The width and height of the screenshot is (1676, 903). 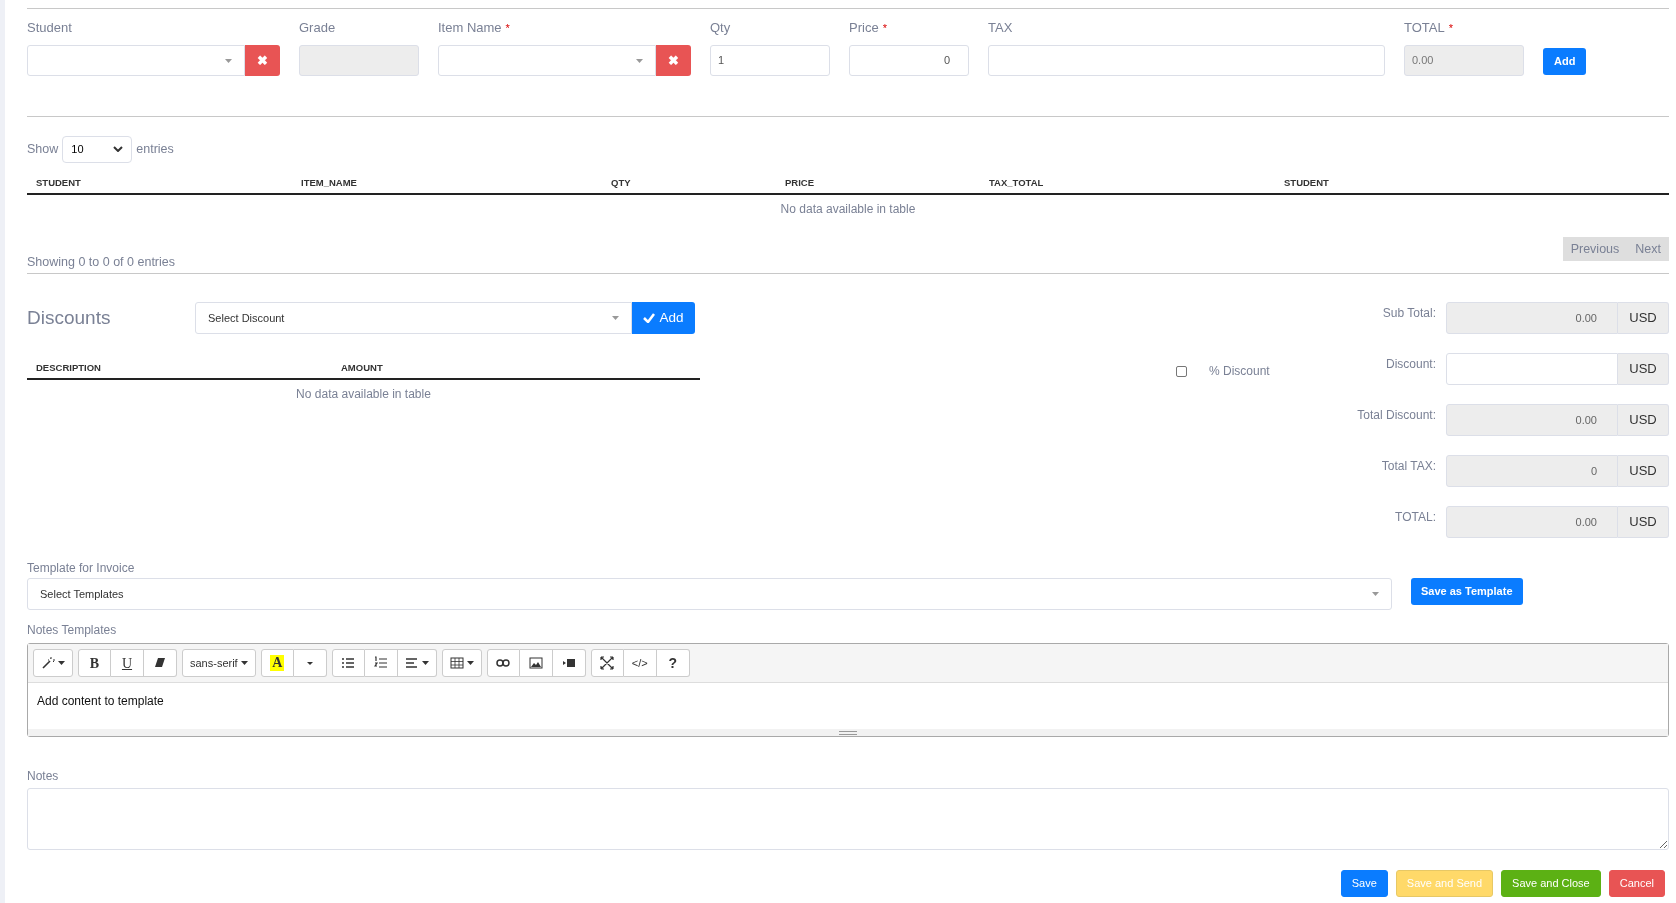 What do you see at coordinates (1016, 182) in the screenshot?
I see `column-header: TAX_TOTAL` at bounding box center [1016, 182].